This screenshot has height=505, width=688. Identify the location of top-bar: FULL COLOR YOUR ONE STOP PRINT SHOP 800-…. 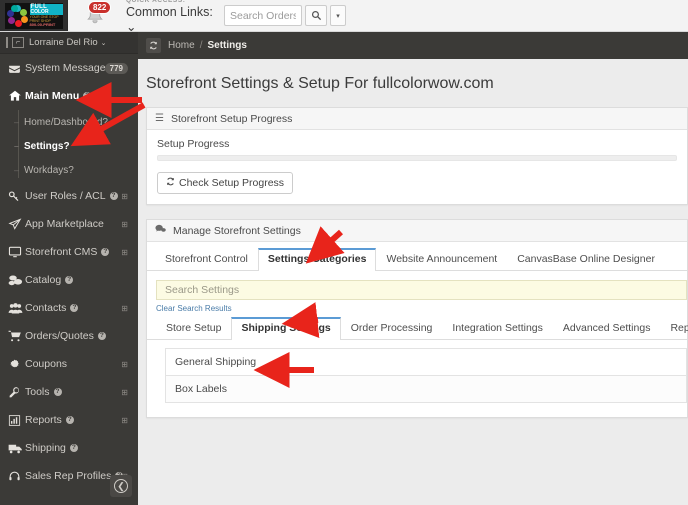
(344, 17).